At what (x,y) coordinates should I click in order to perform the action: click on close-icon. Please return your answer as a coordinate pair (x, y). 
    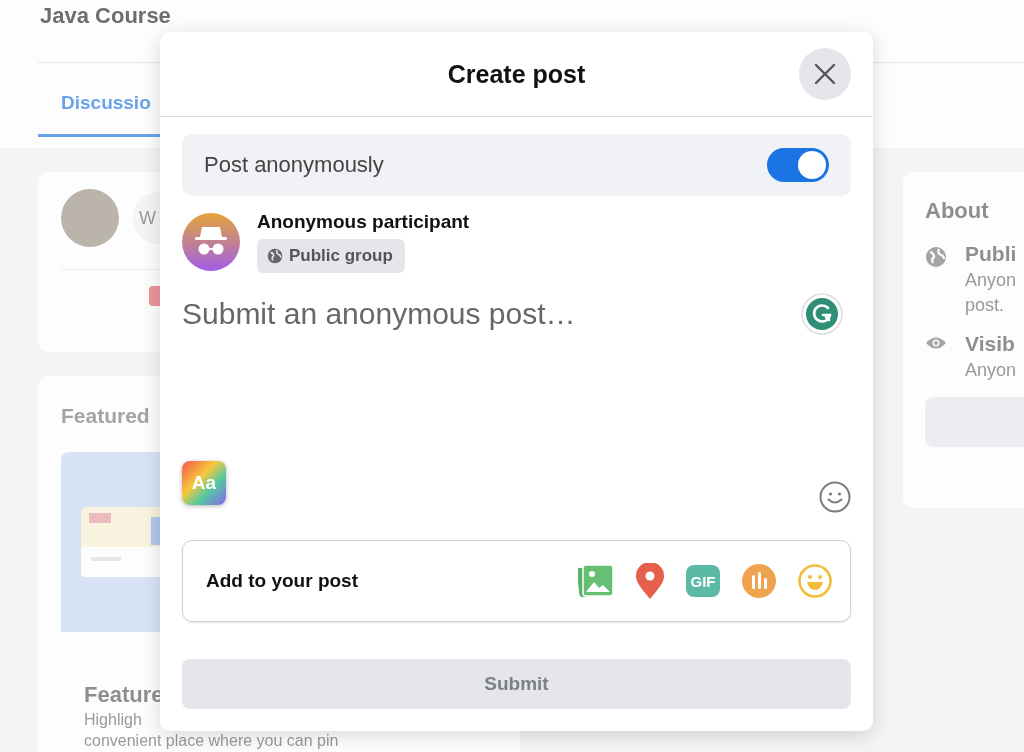
    Looking at the image, I should click on (825, 74).